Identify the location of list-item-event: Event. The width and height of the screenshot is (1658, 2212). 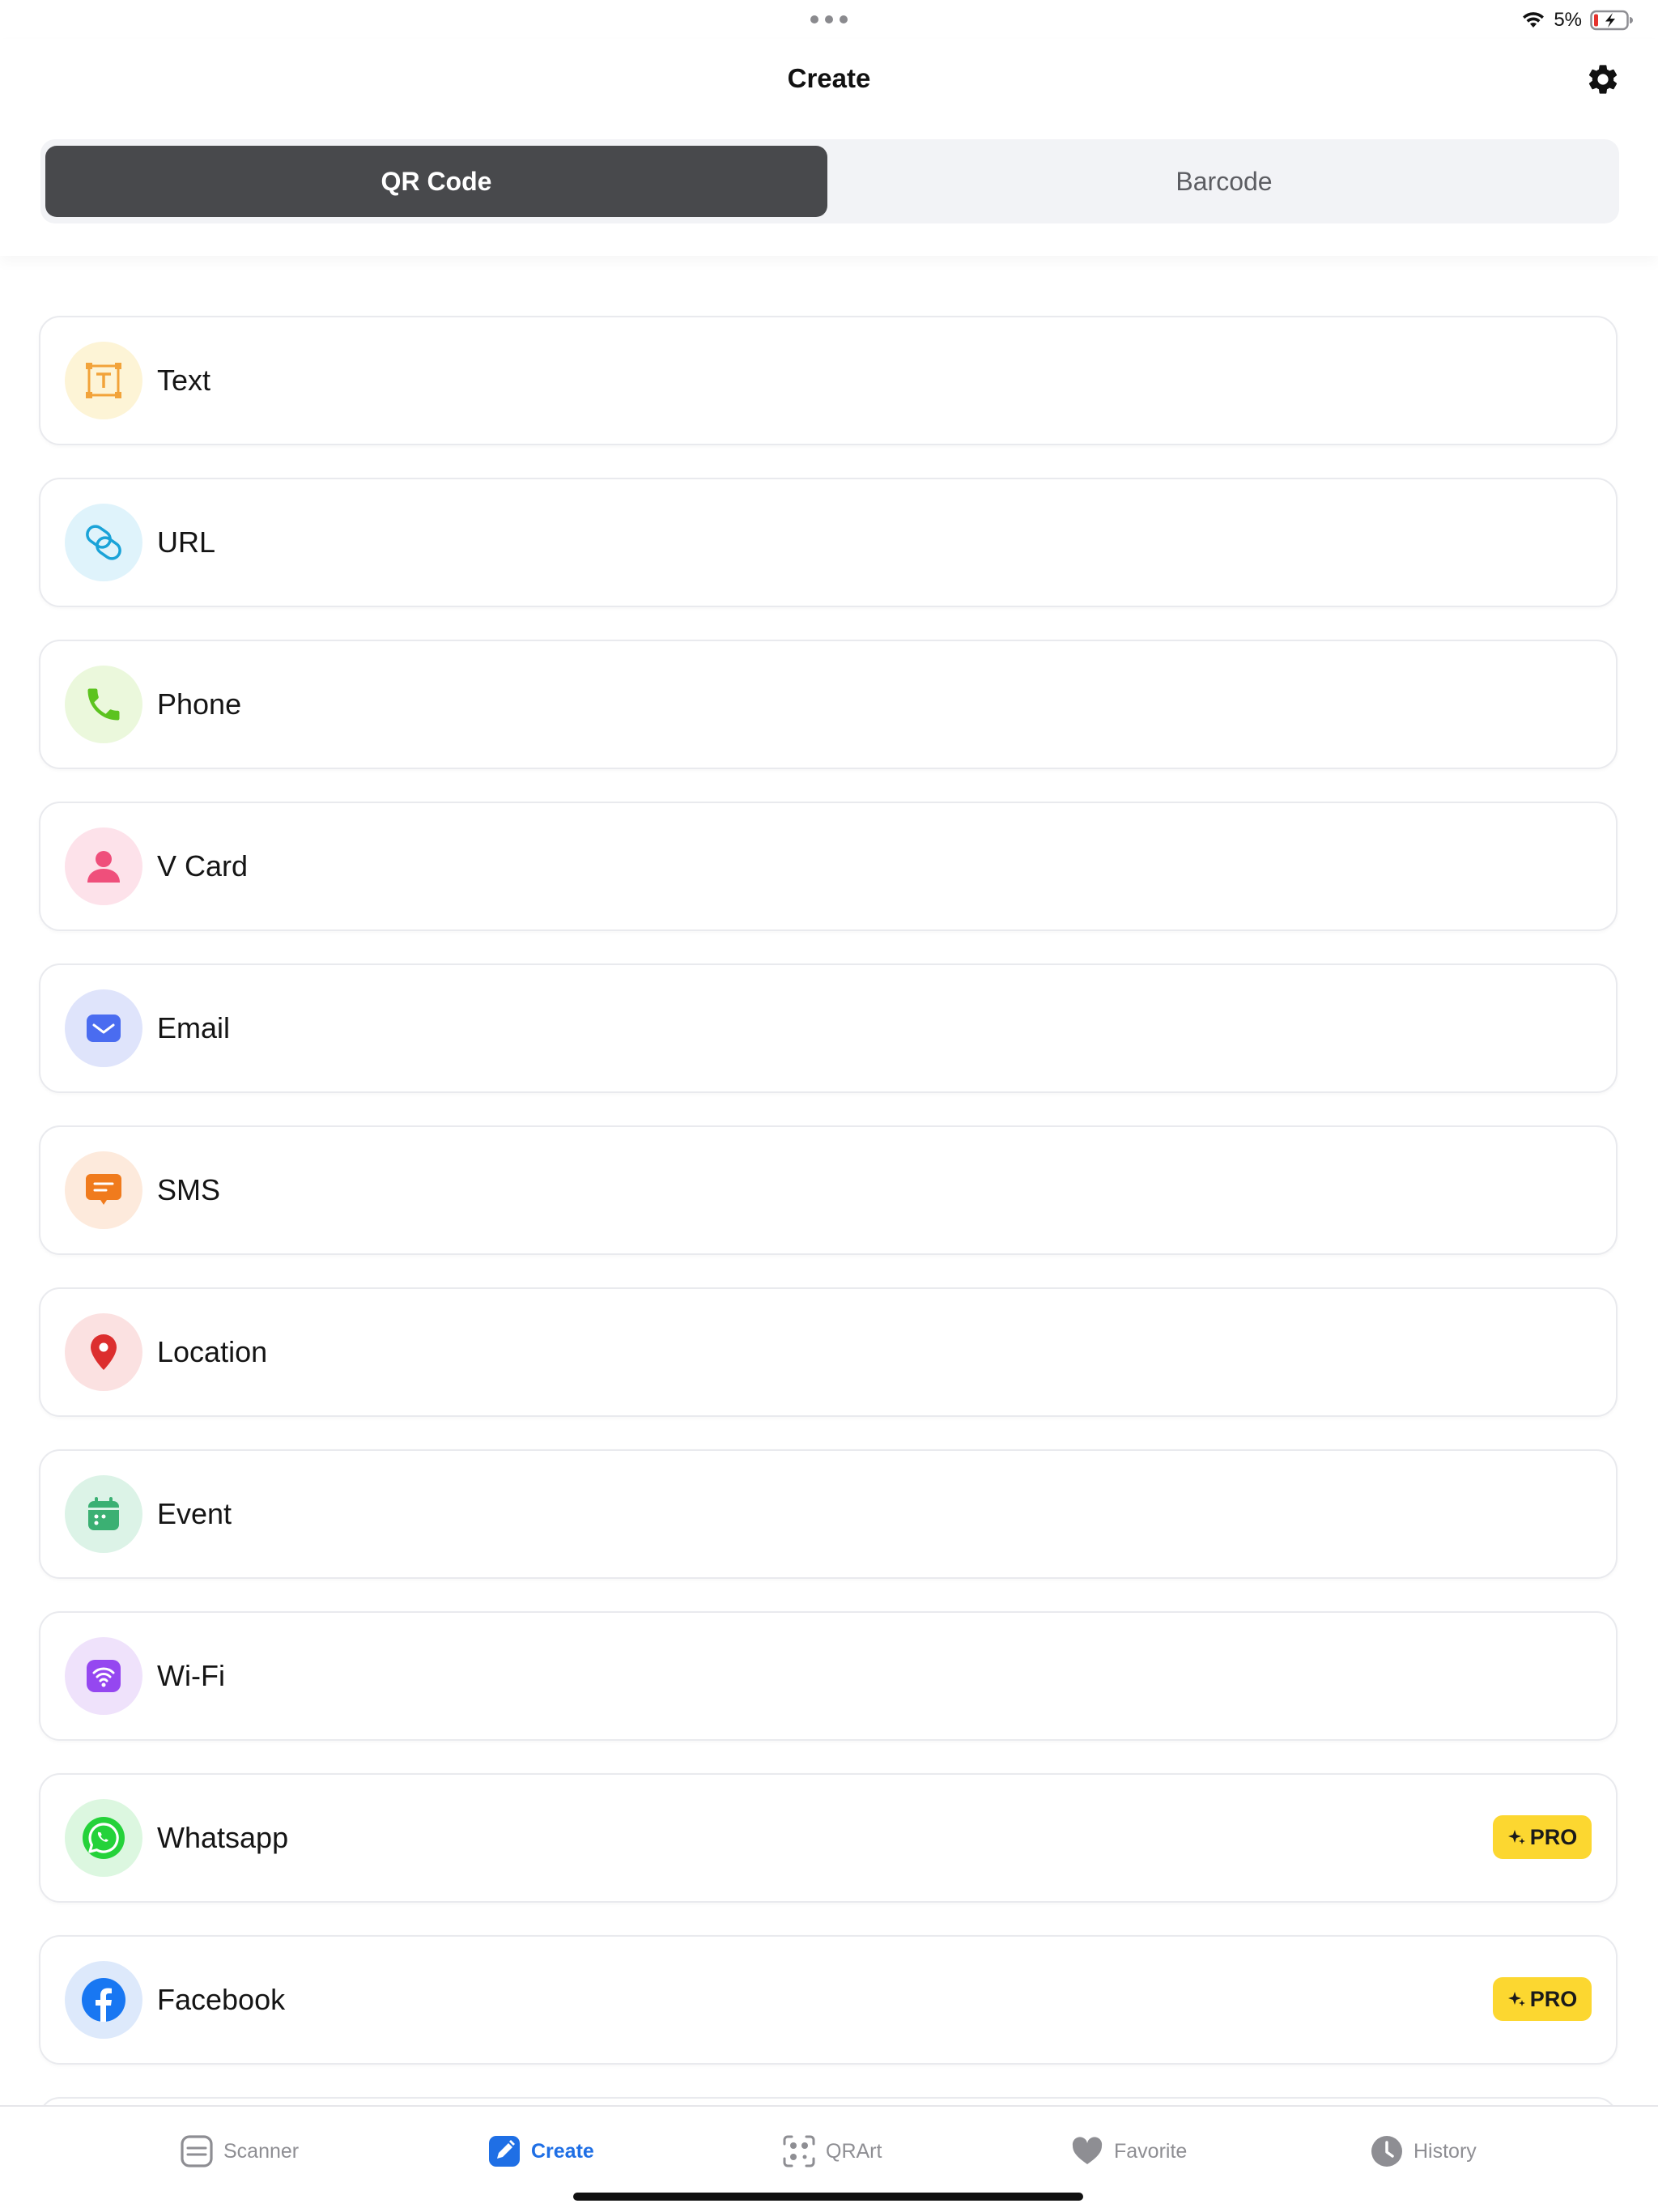
(828, 1514).